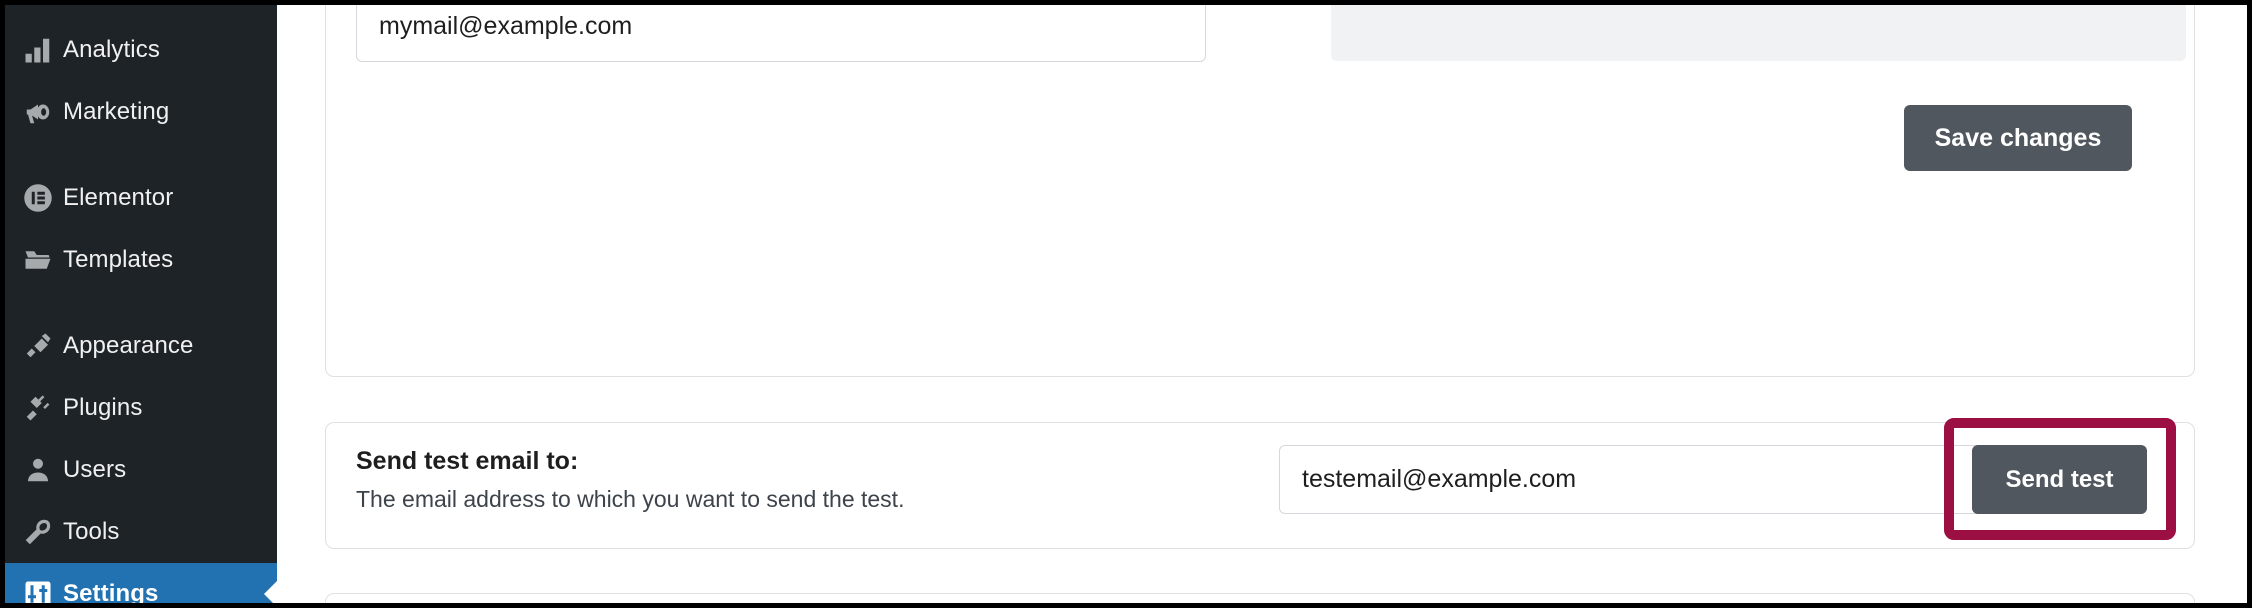 This screenshot has width=2252, height=608. I want to click on sidebar-item-label: Marketing, so click(116, 111).